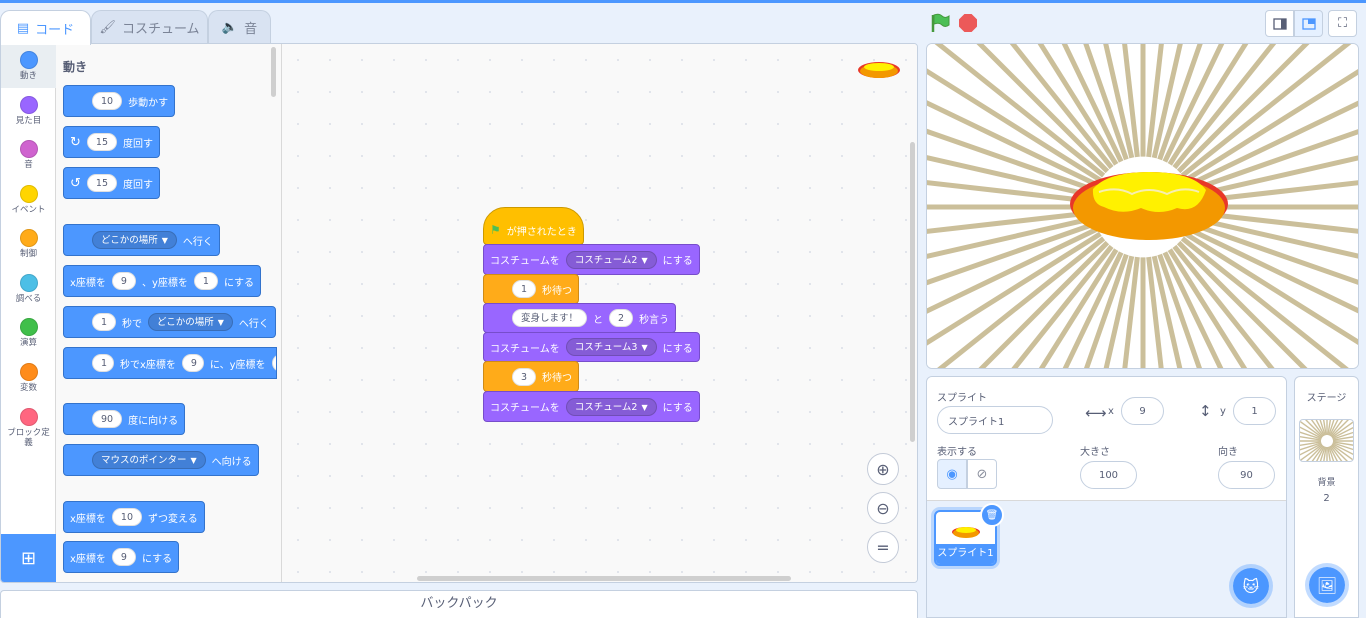 The height and width of the screenshot is (618, 1366). Describe the element at coordinates (995, 420) in the screenshot. I see `sprite-name-field: スプライト1` at that location.